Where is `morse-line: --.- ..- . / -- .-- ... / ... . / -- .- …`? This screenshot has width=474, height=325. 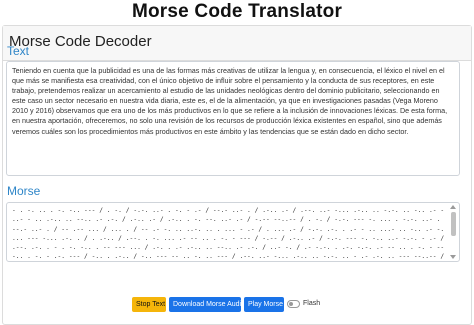 morse-line: --.- ..- . / -- .-- ... / ... . / -- .- … is located at coordinates (228, 229).